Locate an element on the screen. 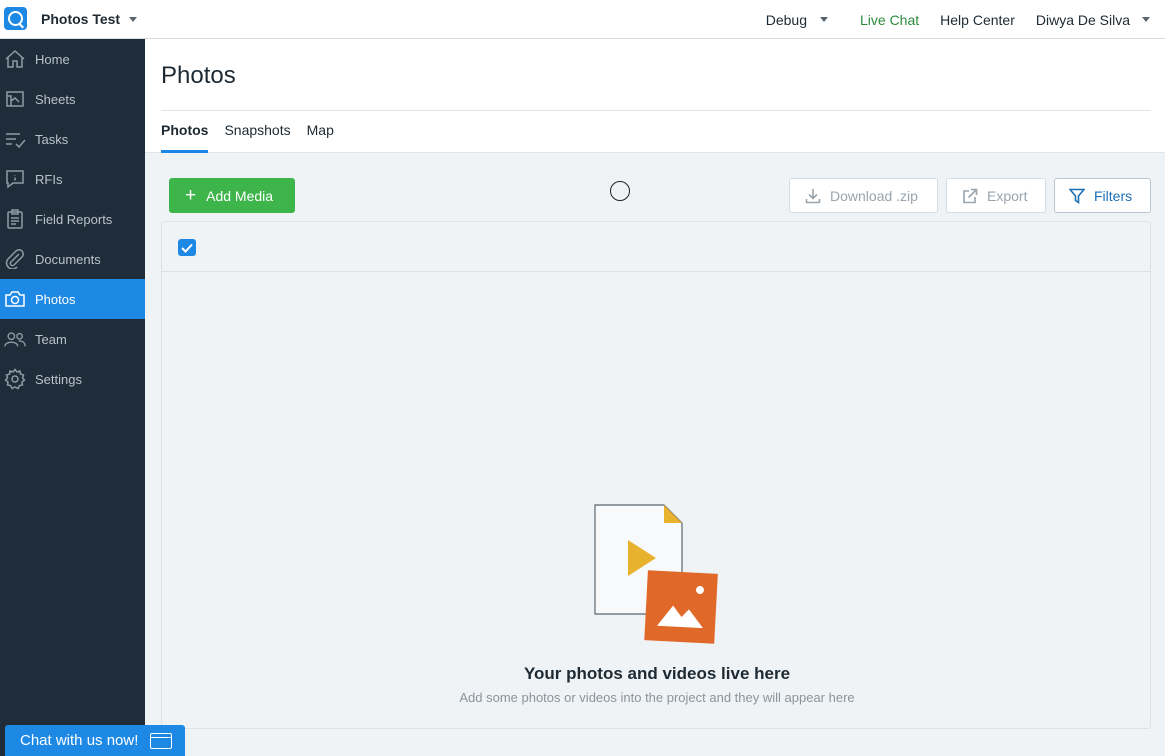 The image size is (1165, 756). filters-label: Filters is located at coordinates (1113, 195).